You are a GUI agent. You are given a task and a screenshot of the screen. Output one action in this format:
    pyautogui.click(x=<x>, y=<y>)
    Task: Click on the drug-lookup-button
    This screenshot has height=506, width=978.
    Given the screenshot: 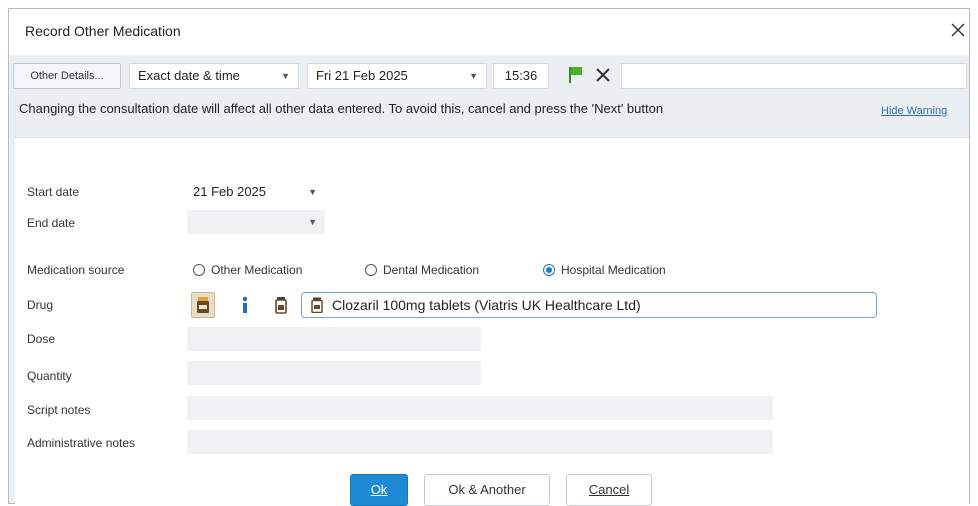 What is the action you would take?
    pyautogui.click(x=203, y=305)
    